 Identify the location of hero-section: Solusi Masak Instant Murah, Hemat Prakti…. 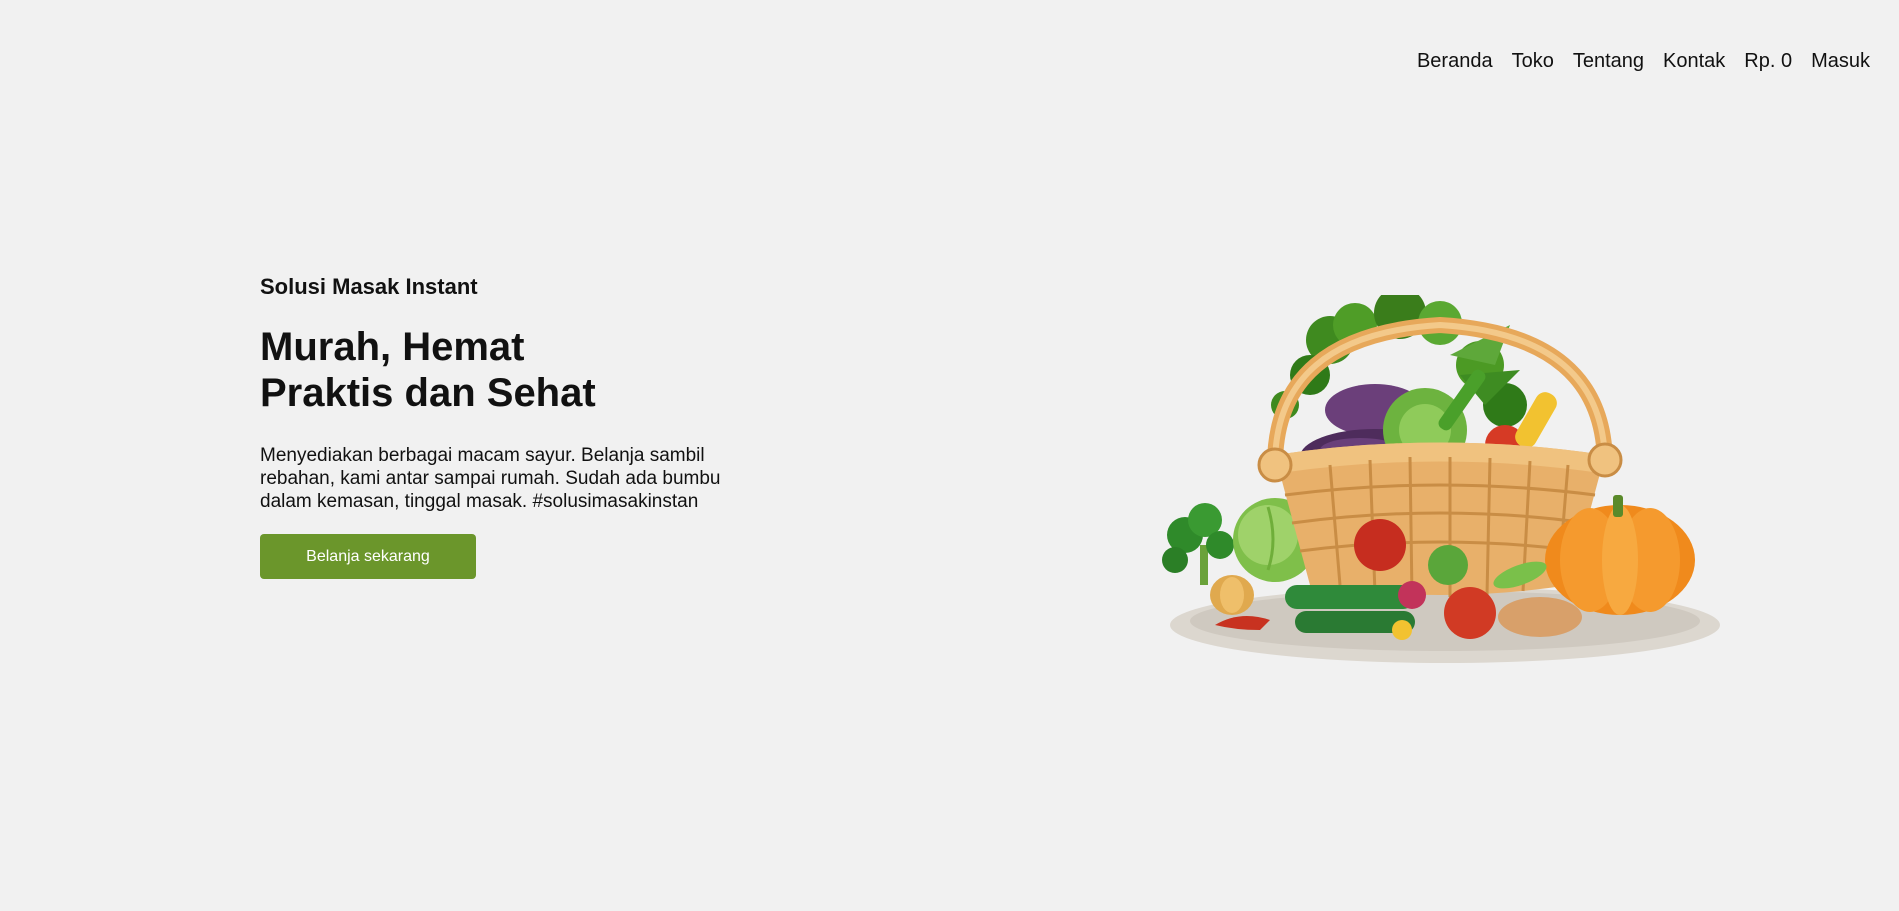
(520, 426).